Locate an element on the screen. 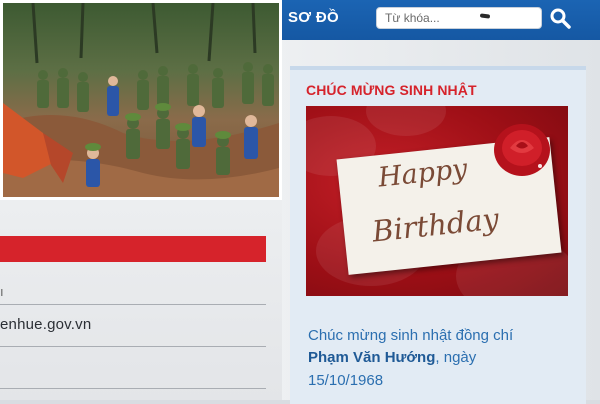  birthday-person-line: Phạm Văn Hướng, ngày is located at coordinates (392, 357).